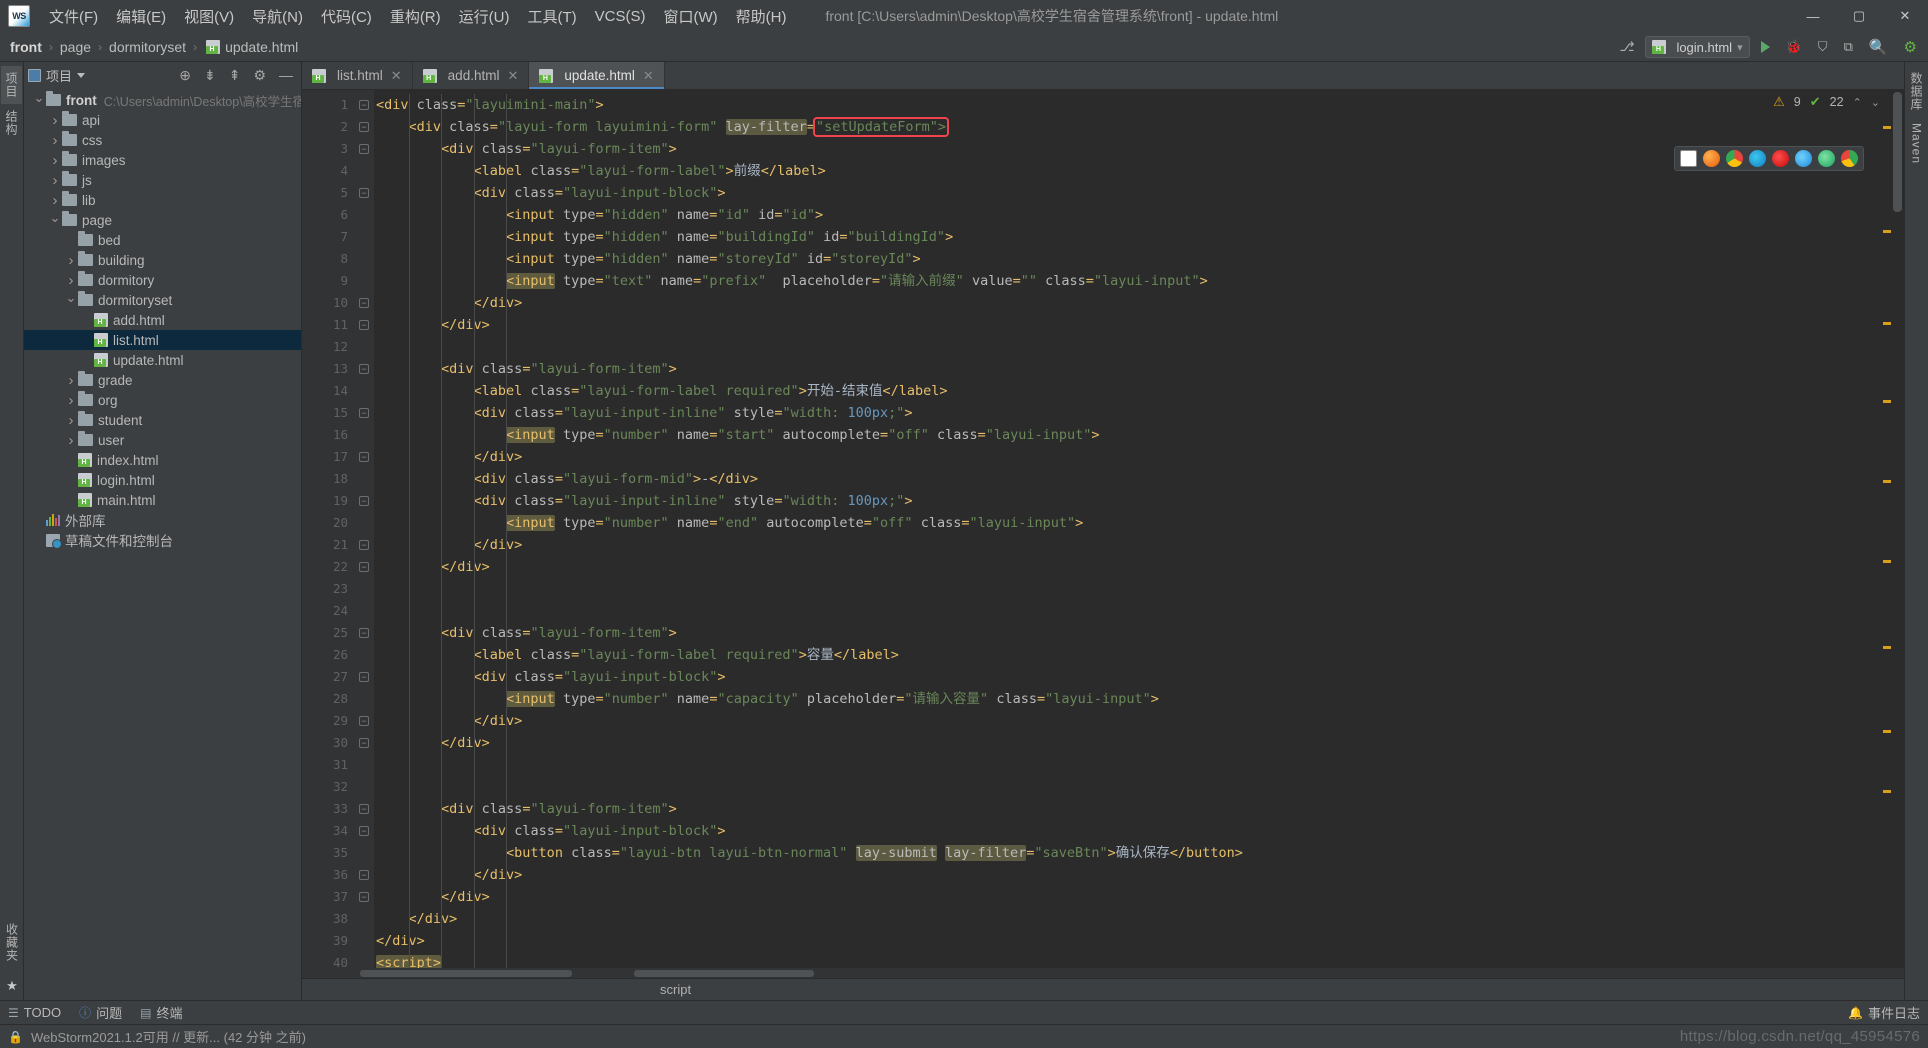 This screenshot has height=1048, width=1928. What do you see at coordinates (1826, 158) in the screenshot?
I see `ie-icon` at bounding box center [1826, 158].